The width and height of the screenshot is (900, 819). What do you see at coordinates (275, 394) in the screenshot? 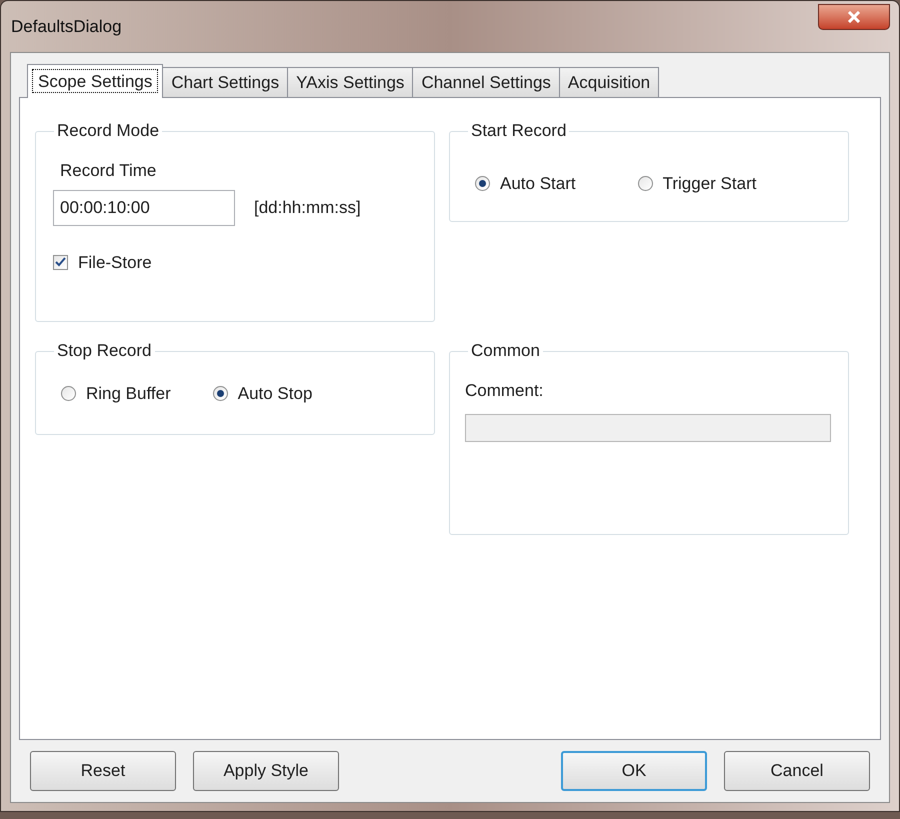
I see `radio-label: Auto Stop` at bounding box center [275, 394].